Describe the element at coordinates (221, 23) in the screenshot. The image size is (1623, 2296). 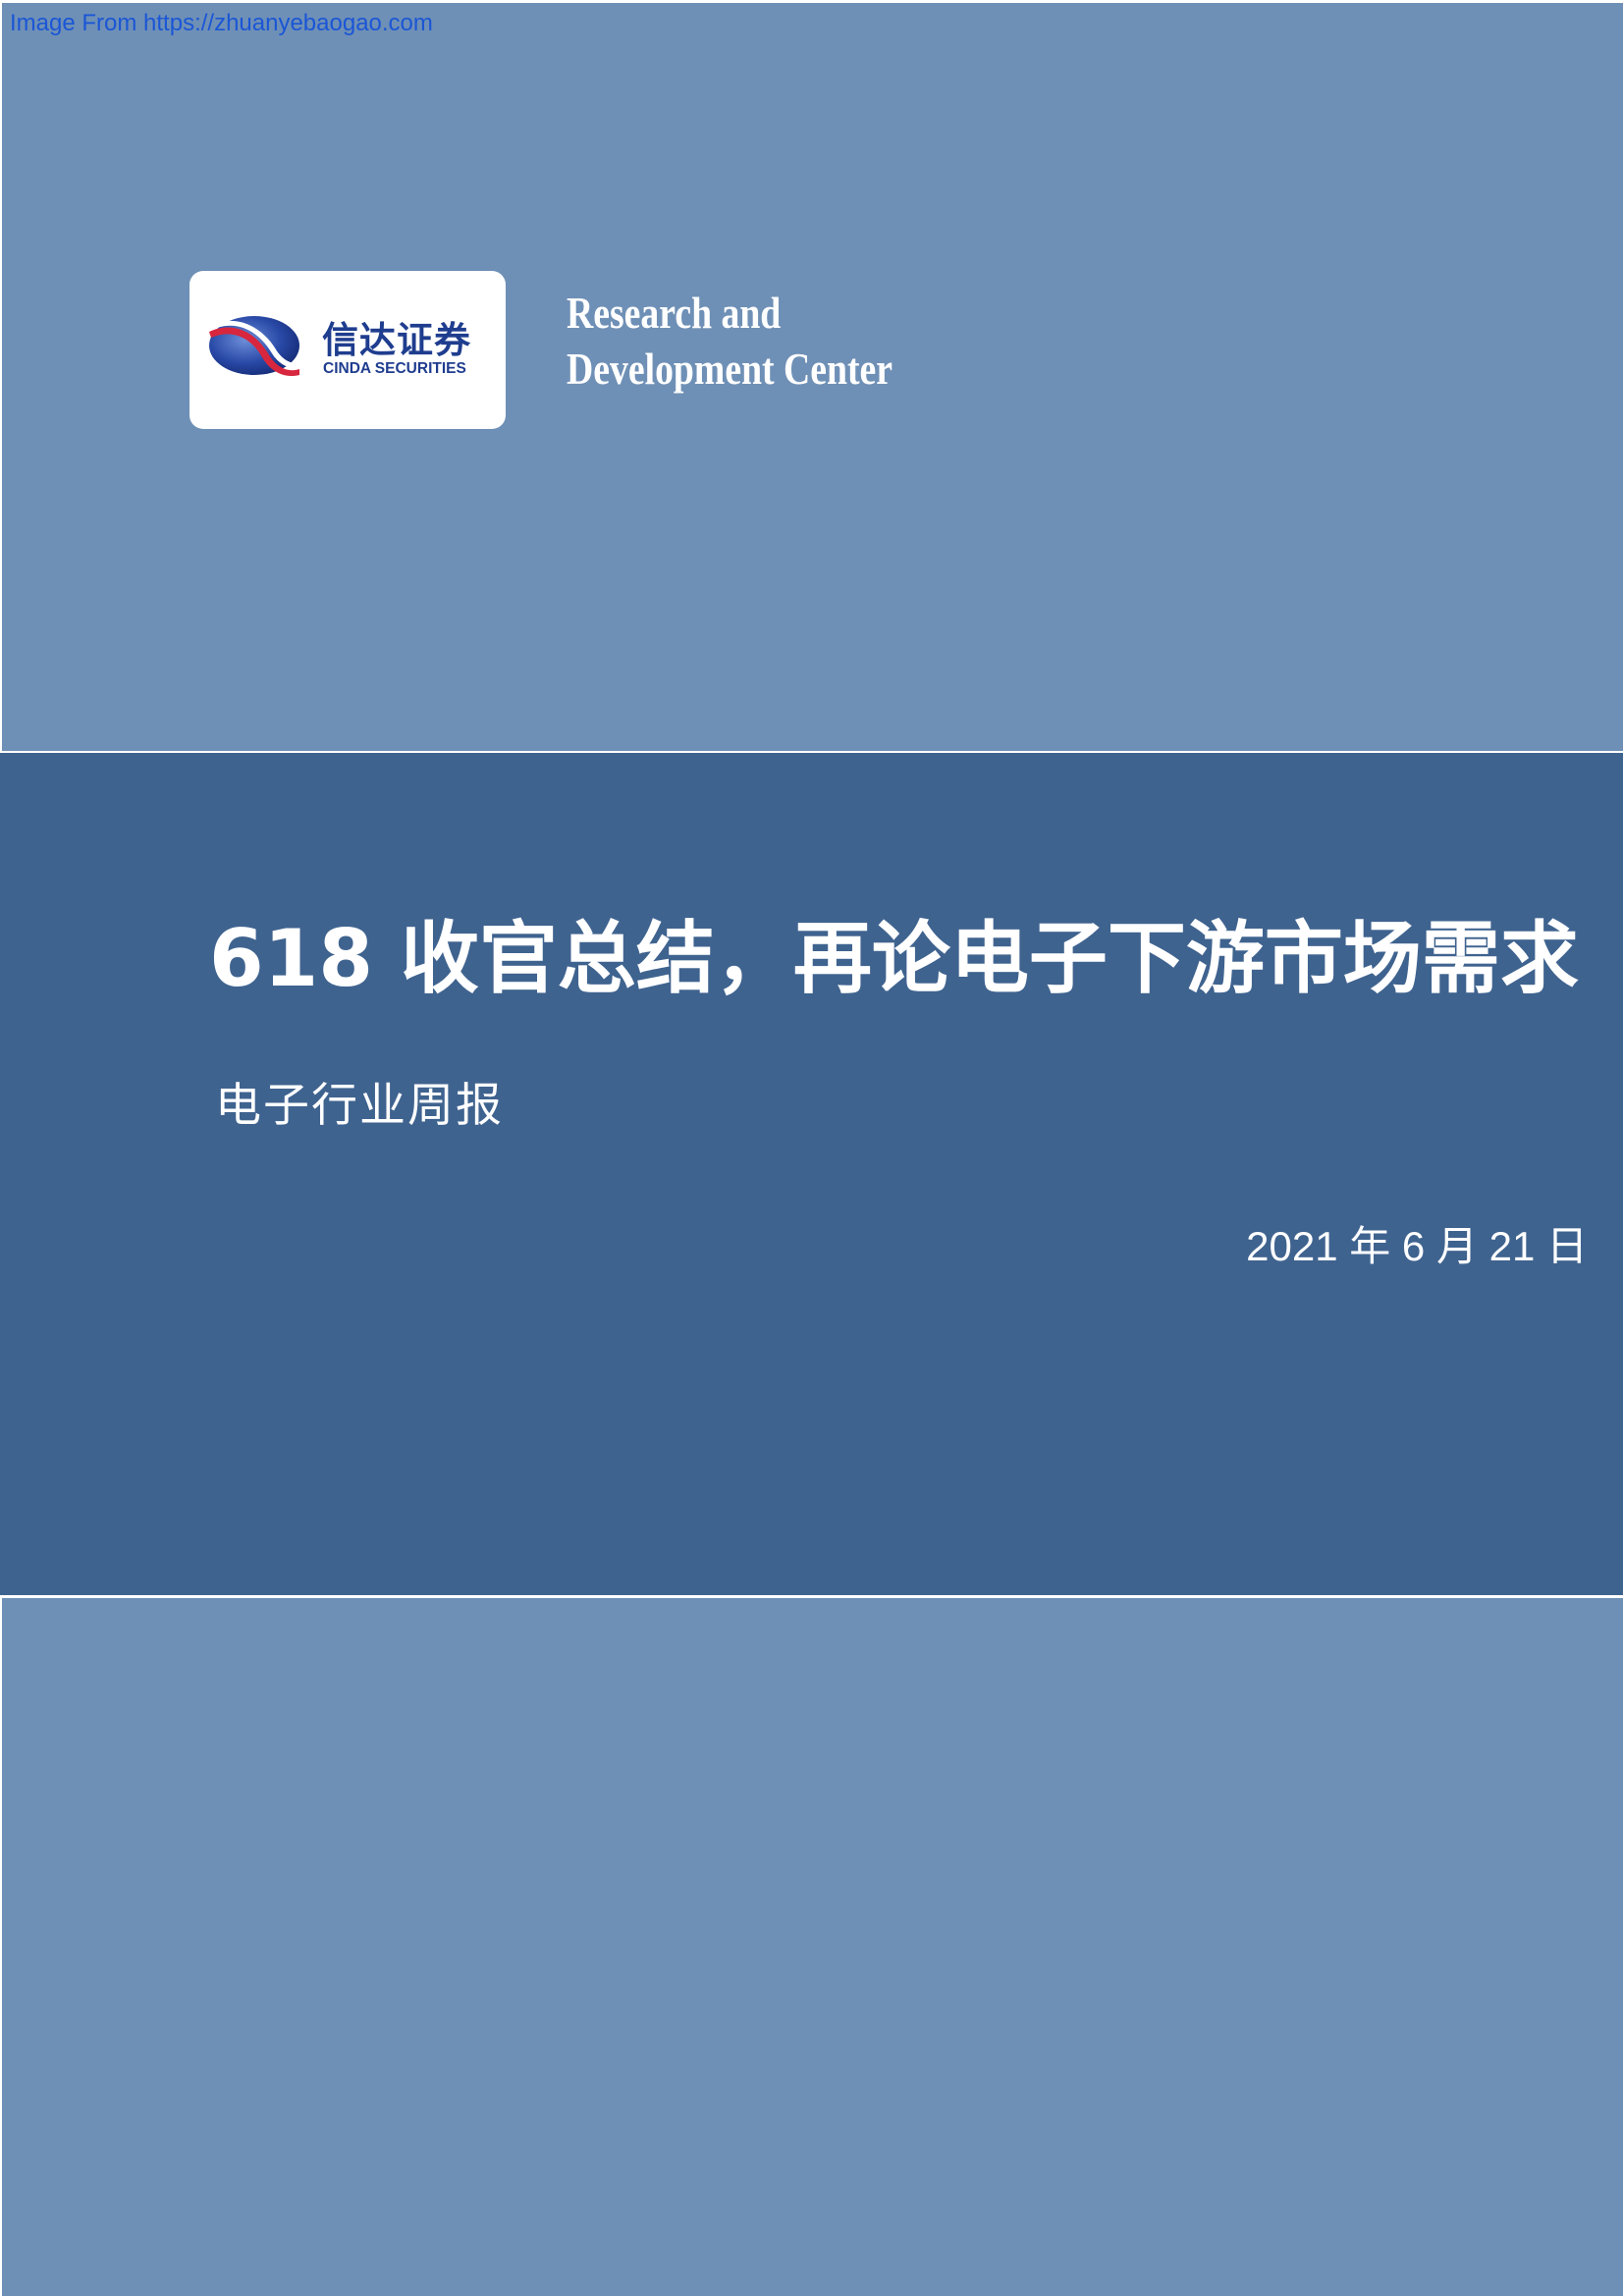
I see `source-link: Image From https://zhuanyebaogao.com` at that location.